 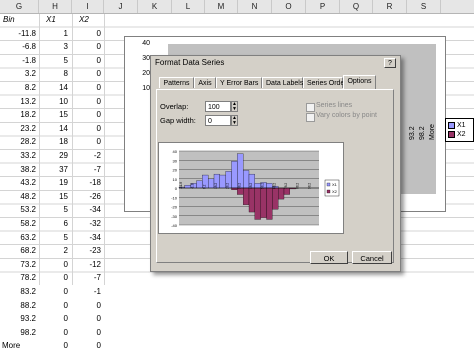 I want to click on cell-bin: 63.2, so click(x=19, y=238).